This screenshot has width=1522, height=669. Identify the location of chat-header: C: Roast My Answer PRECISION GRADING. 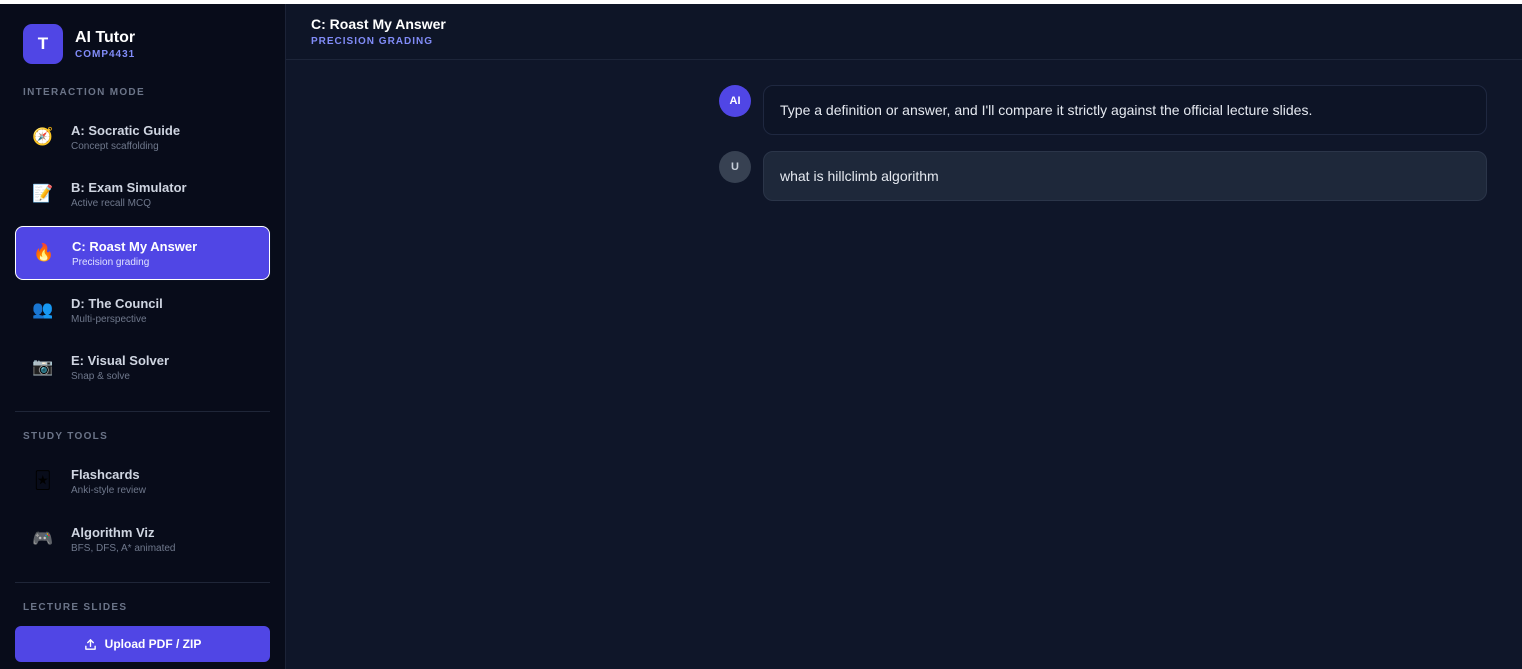
(904, 32).